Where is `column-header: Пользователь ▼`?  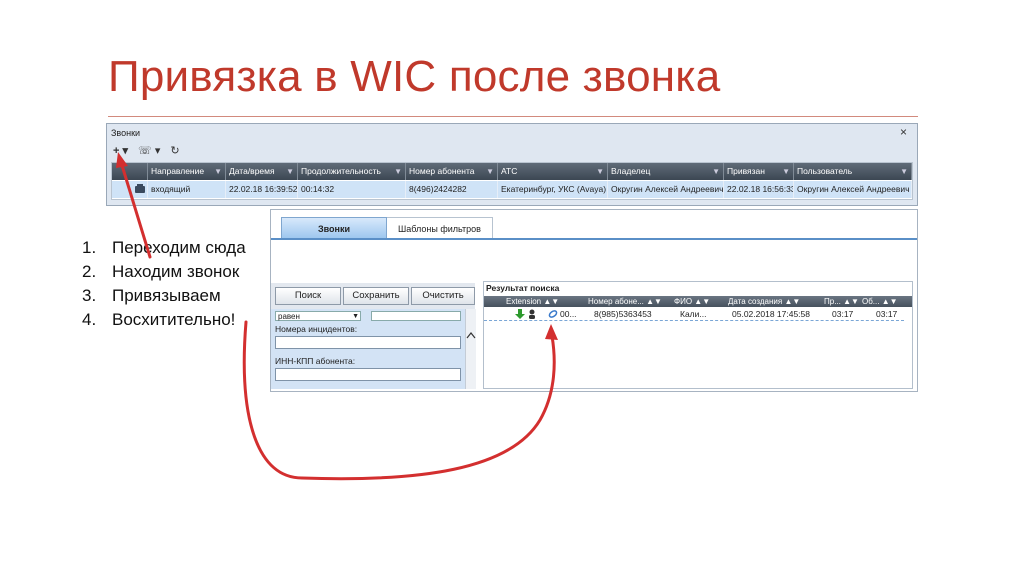 column-header: Пользователь ▼ is located at coordinates (853, 171).